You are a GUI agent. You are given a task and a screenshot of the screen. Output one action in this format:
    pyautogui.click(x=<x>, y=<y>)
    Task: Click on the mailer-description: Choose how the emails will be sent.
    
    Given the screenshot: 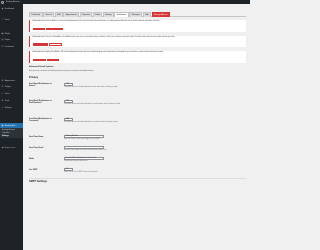 What is the action you would take?
    pyautogui.click(x=76, y=161)
    